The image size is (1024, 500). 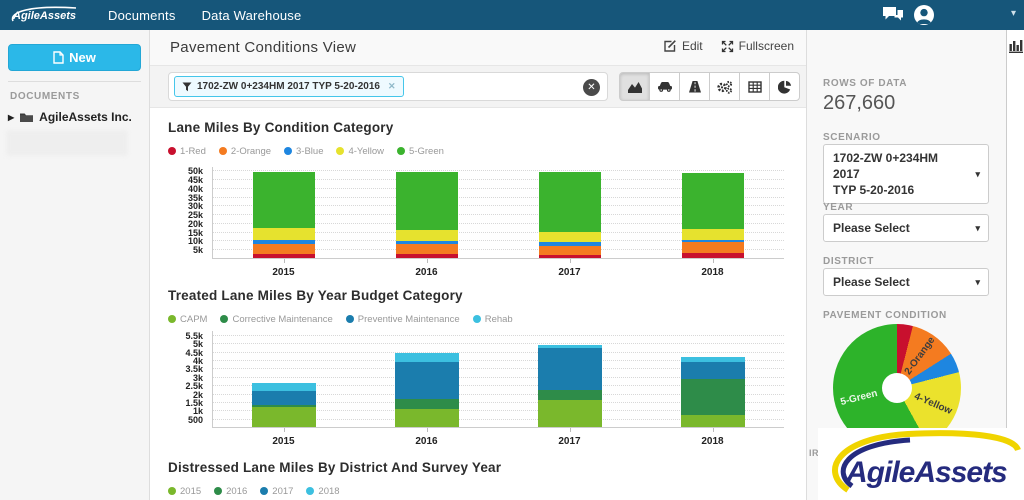 What do you see at coordinates (906, 228) in the screenshot?
I see `year-select: Please Select ▾` at bounding box center [906, 228].